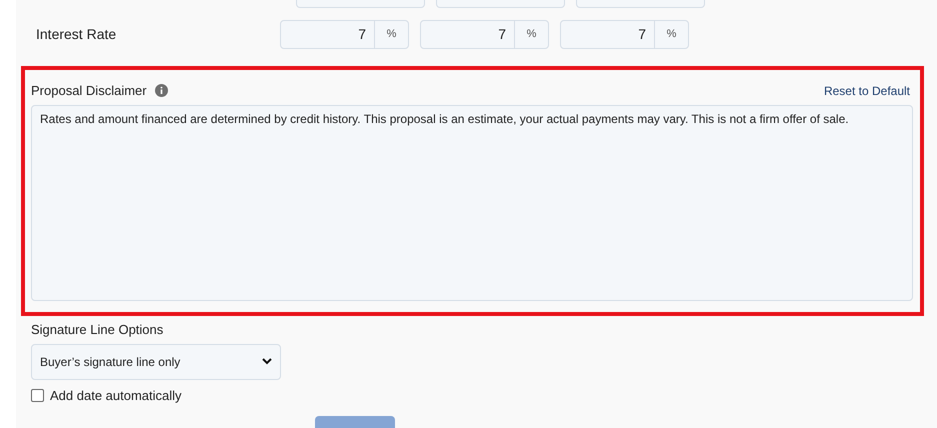 This screenshot has width=937, height=428. Describe the element at coordinates (267, 361) in the screenshot. I see `chevron-down-icon` at that location.